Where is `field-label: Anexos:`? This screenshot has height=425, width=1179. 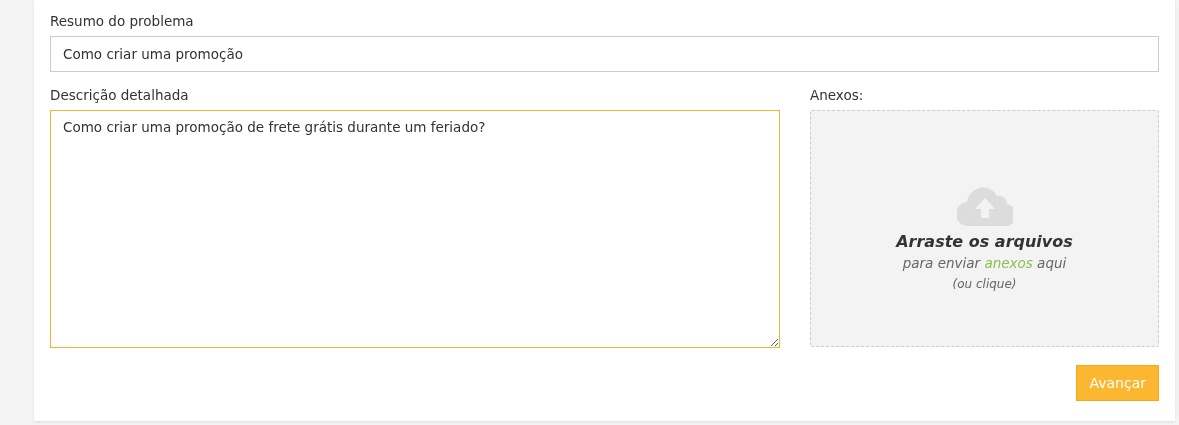 field-label: Anexos: is located at coordinates (837, 95).